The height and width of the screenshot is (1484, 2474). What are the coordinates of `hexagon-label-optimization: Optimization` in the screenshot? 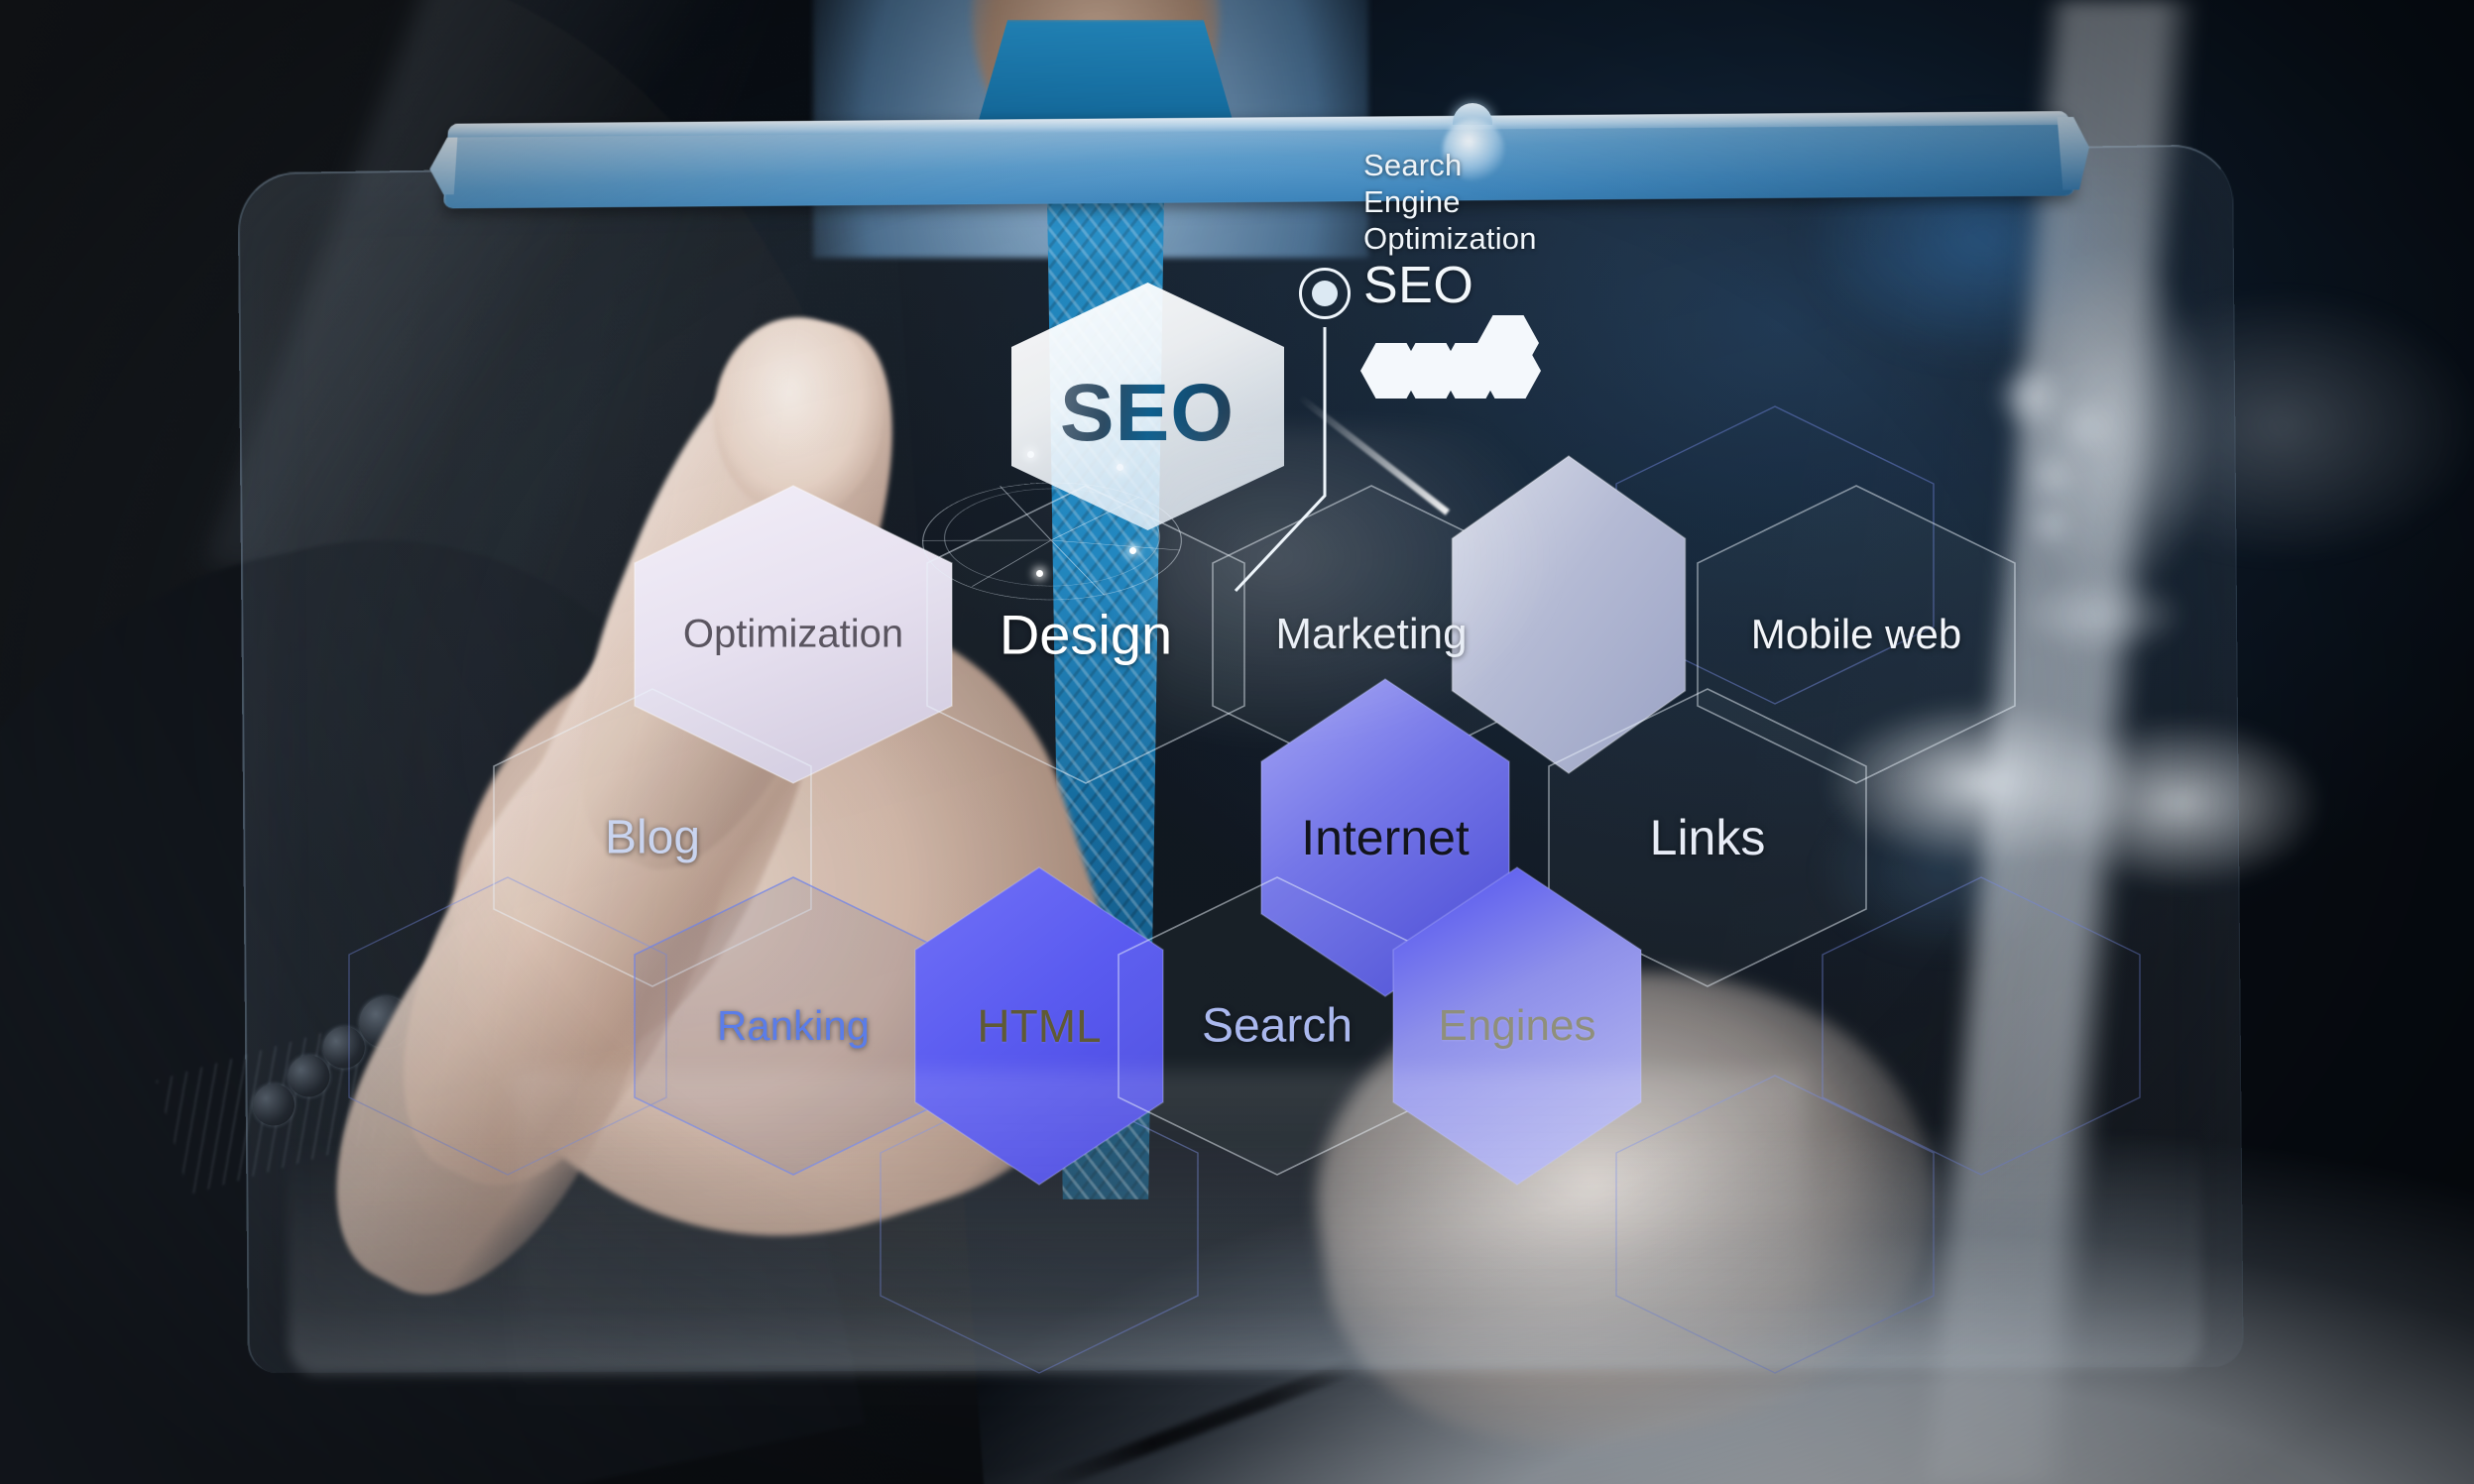 It's located at (793, 634).